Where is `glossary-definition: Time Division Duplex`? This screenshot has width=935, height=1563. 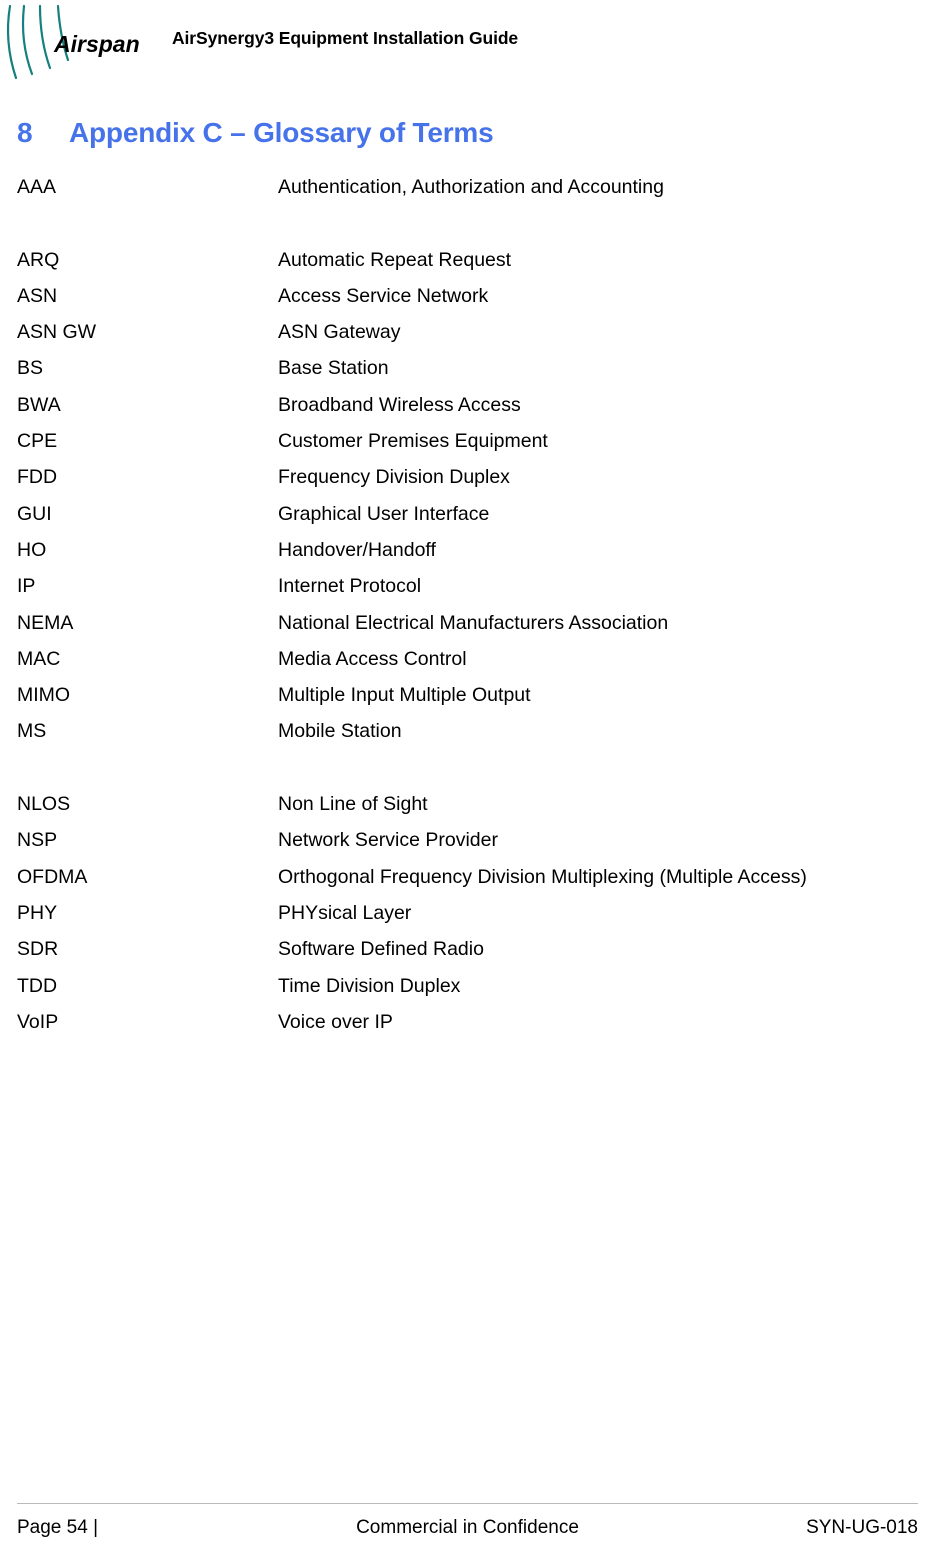 glossary-definition: Time Division Duplex is located at coordinates (369, 985).